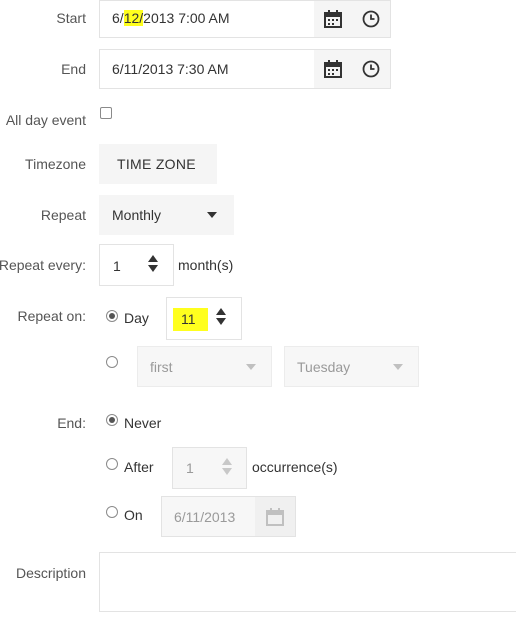 The width and height of the screenshot is (516, 622). I want to click on repeat-on-weekday-radio, so click(112, 362).